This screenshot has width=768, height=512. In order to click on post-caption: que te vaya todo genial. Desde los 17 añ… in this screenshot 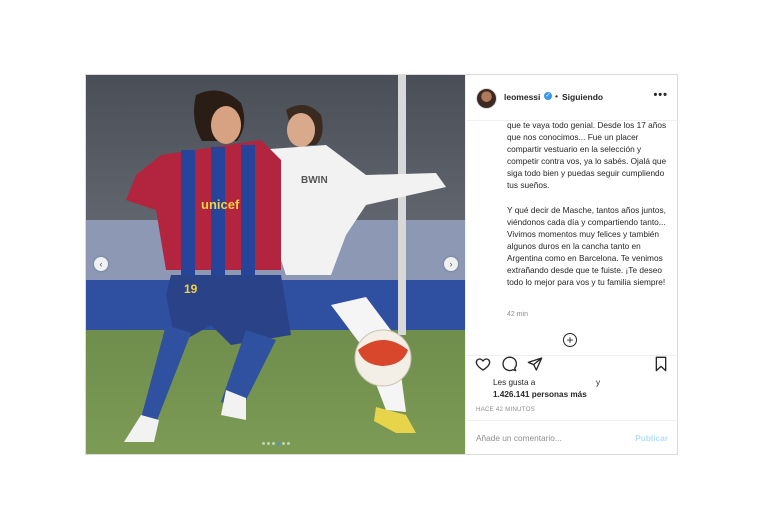, I will do `click(587, 204)`.